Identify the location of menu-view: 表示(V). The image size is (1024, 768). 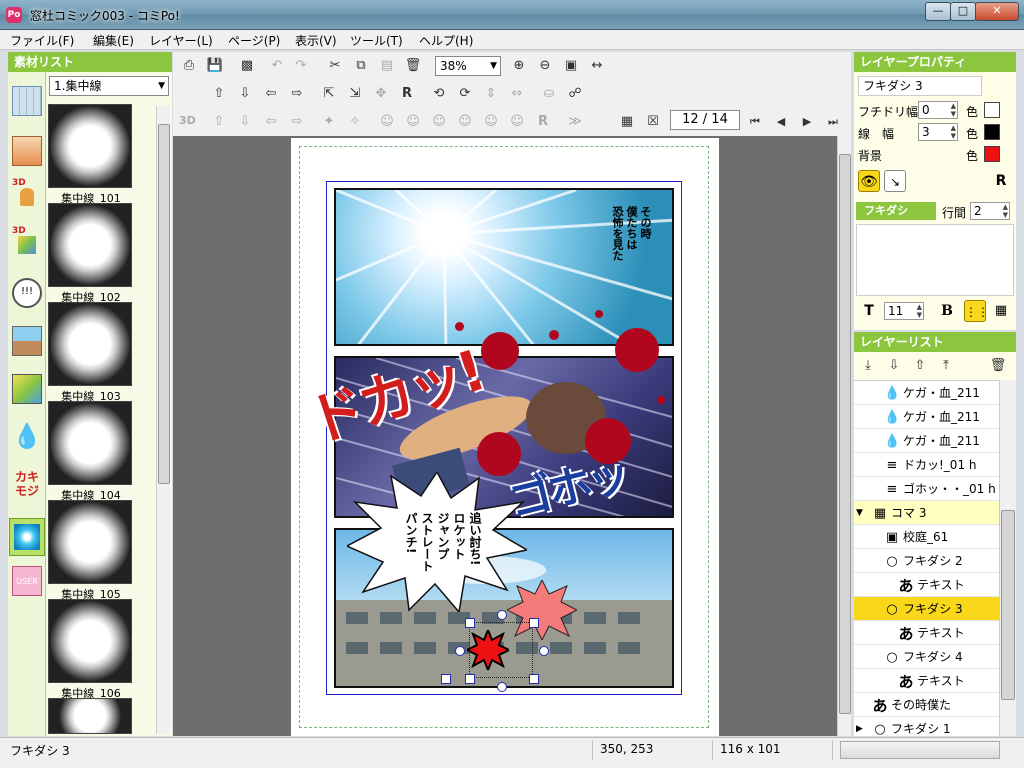
(316, 40).